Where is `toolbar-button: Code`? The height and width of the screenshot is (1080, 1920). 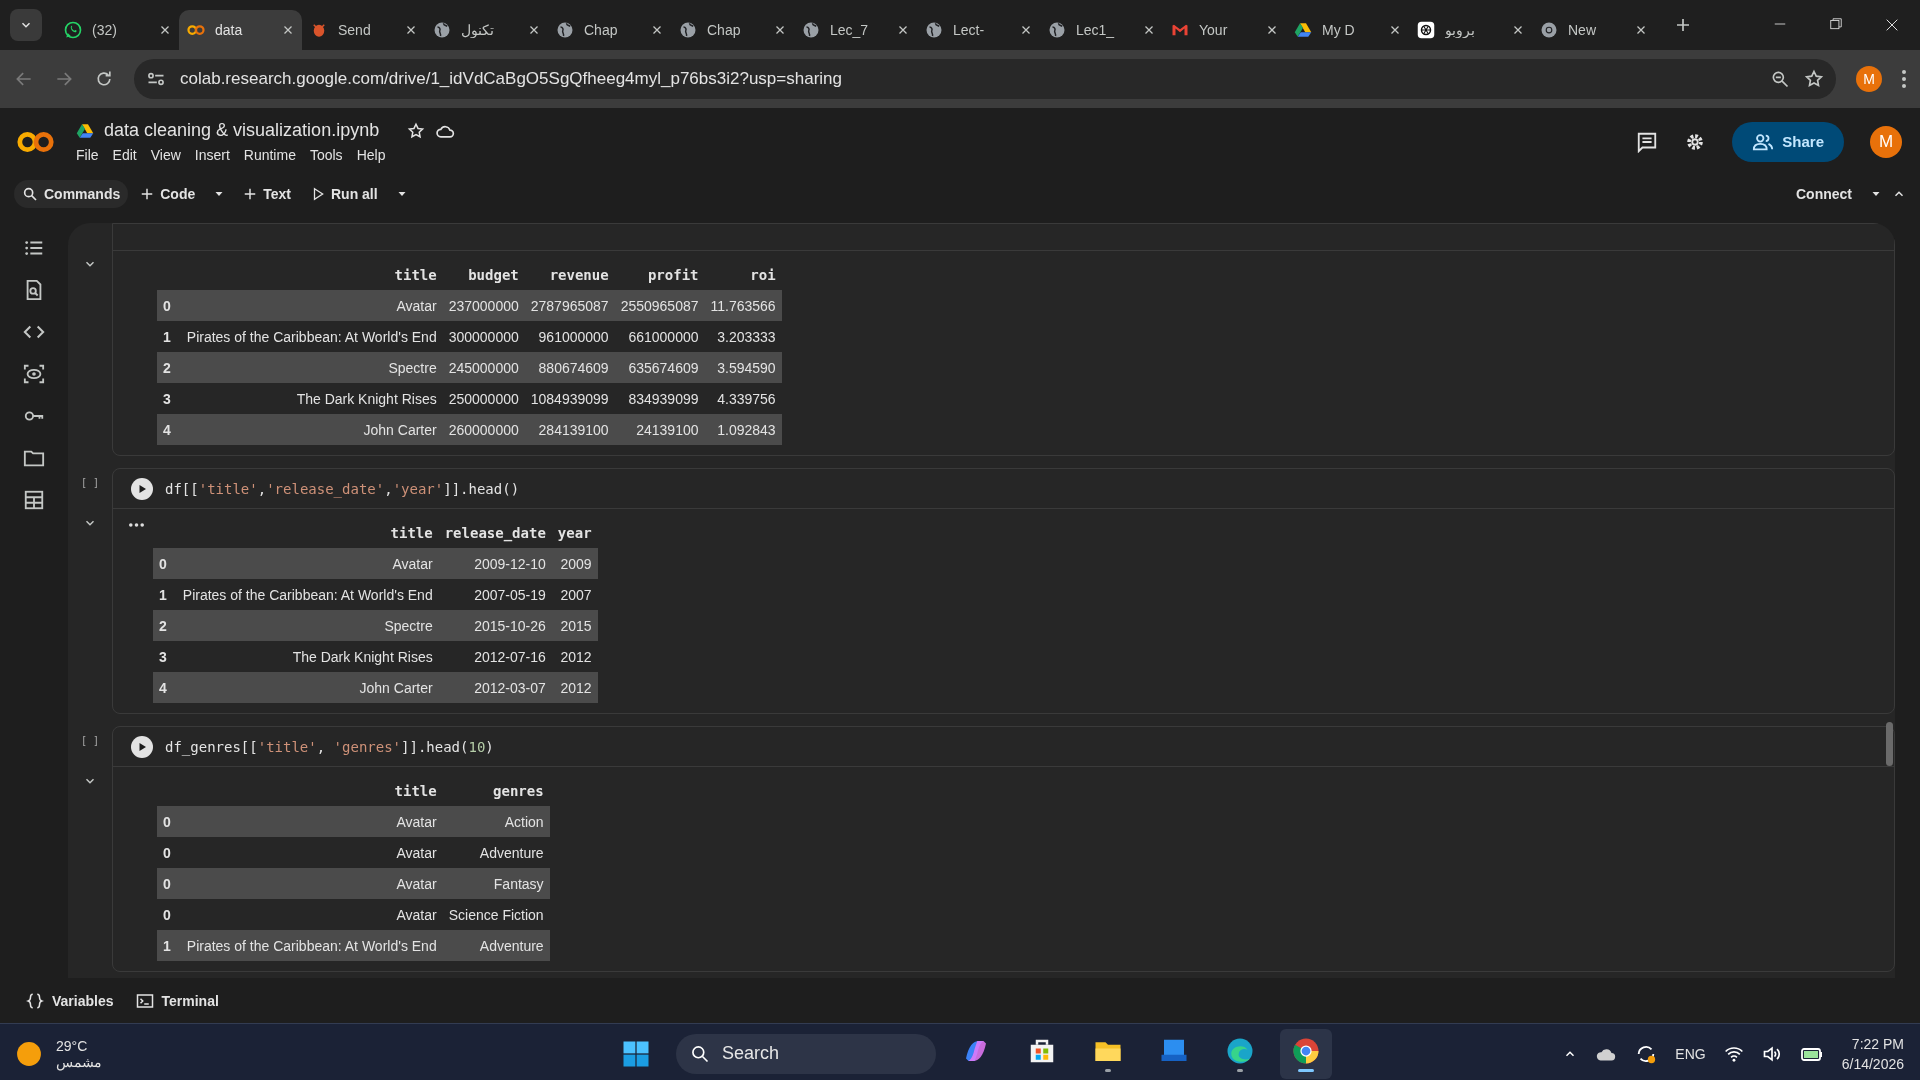
toolbar-button: Code is located at coordinates (168, 194).